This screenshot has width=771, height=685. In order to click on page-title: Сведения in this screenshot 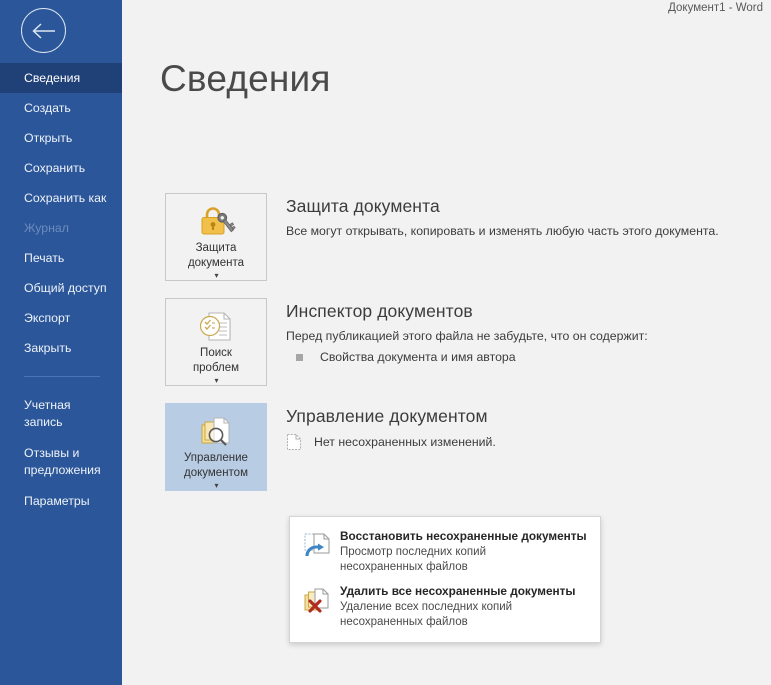, I will do `click(245, 78)`.